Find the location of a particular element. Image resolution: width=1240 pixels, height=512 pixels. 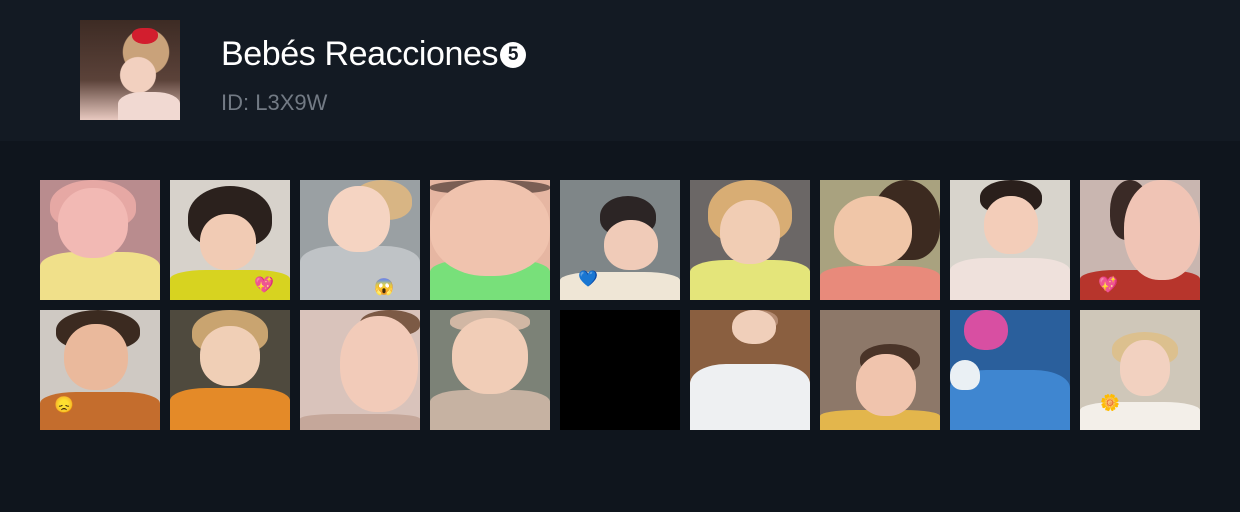

sticker-tile: 😱 is located at coordinates (360, 240).